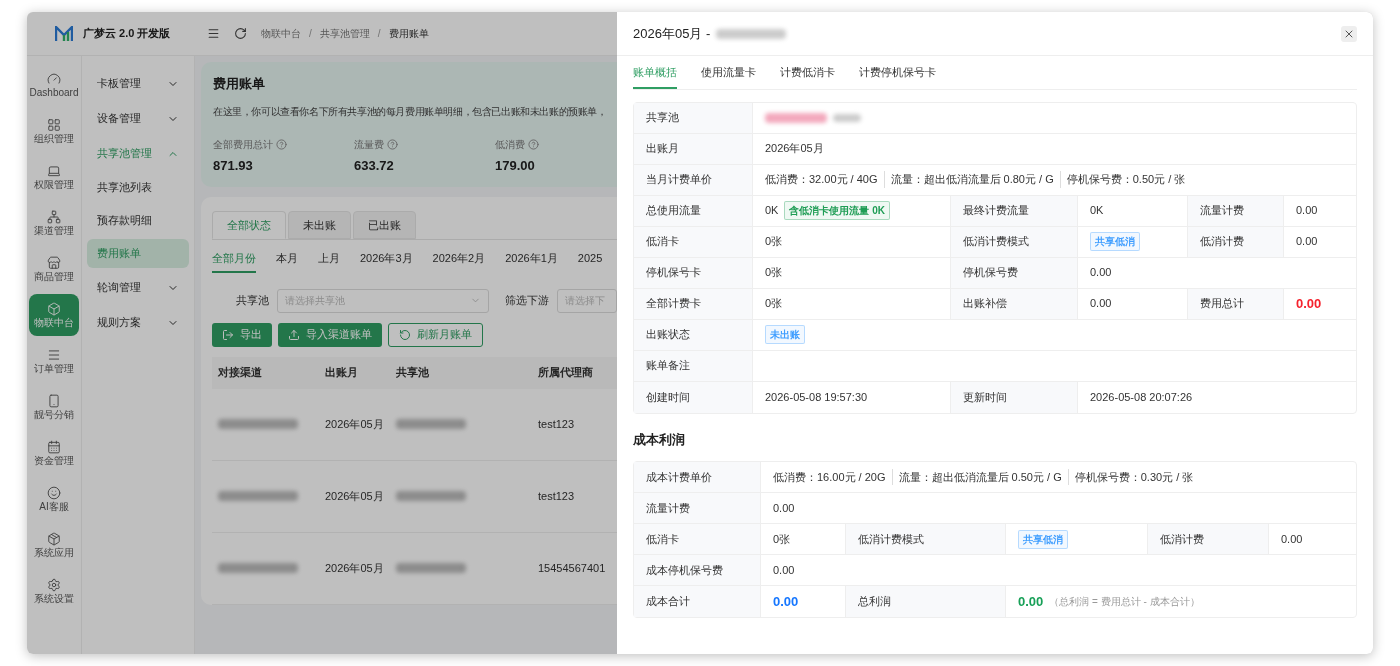  What do you see at coordinates (54, 315) in the screenshot?
I see `rail-item: 物联中台` at bounding box center [54, 315].